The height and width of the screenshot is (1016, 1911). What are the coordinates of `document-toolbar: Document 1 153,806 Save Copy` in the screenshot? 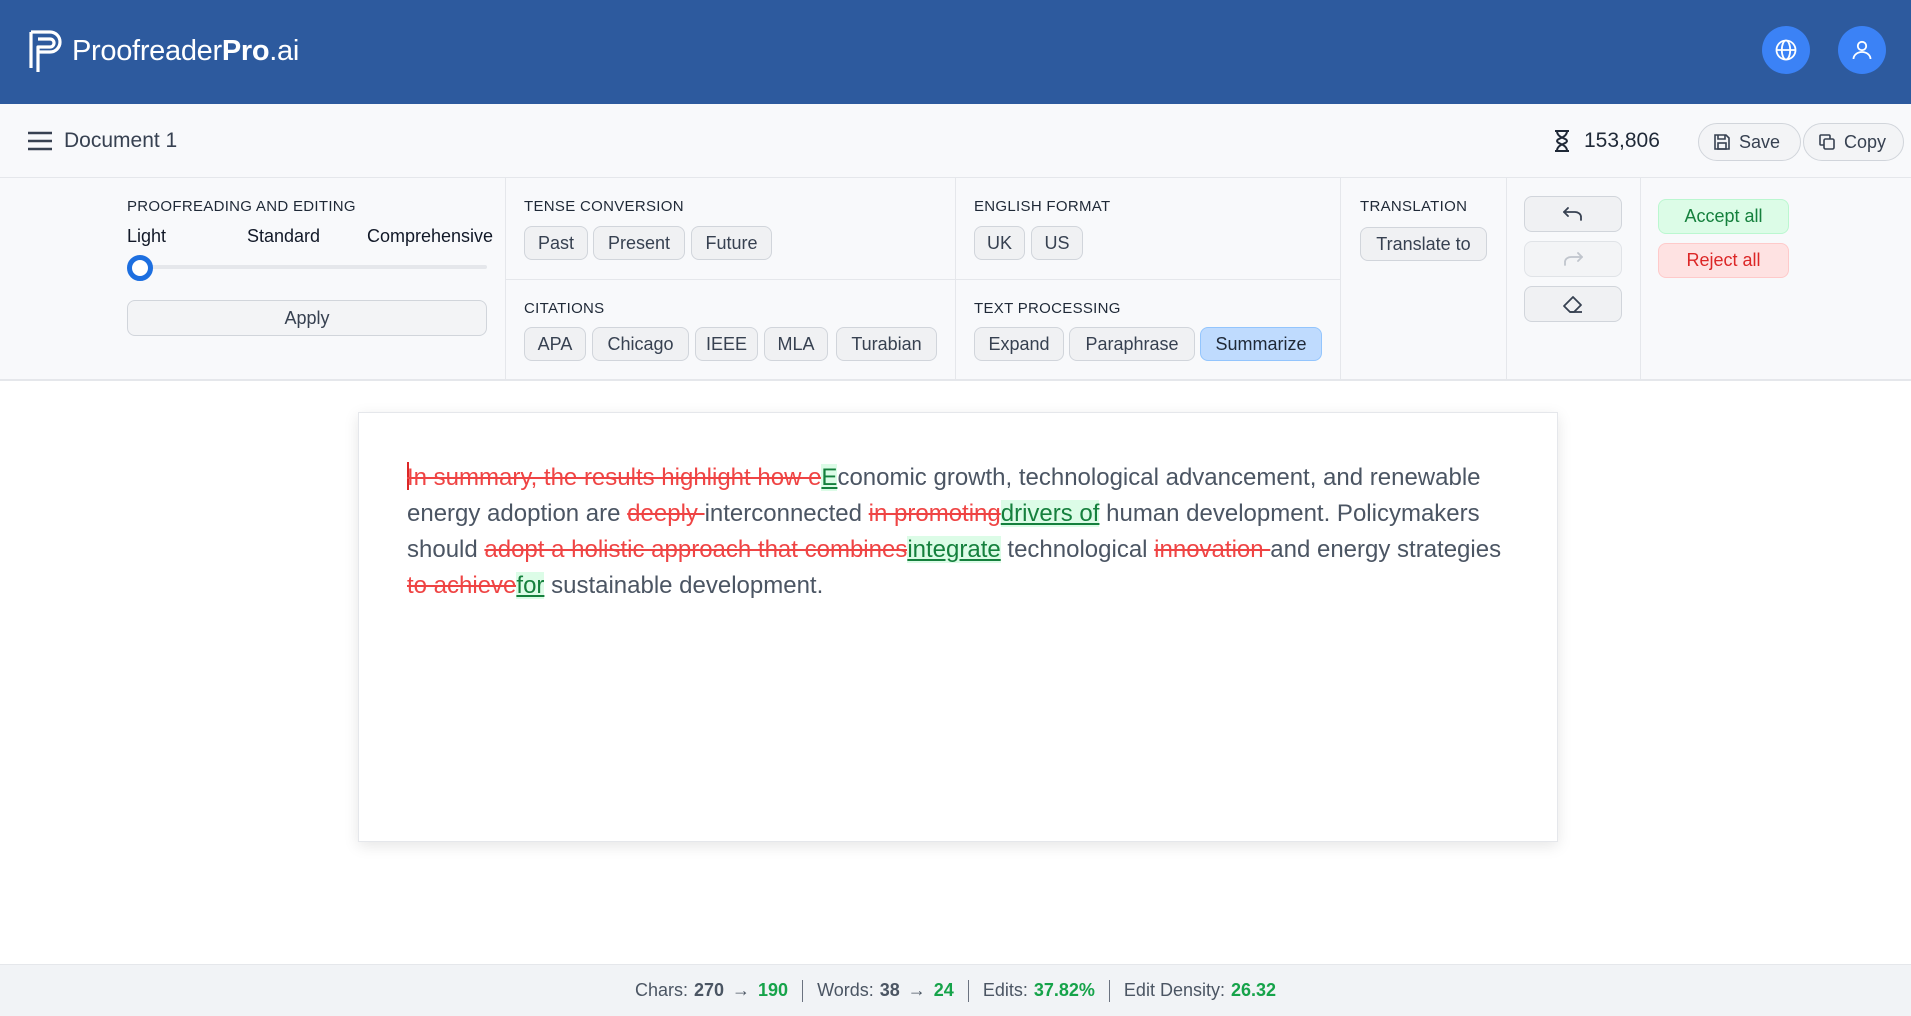 It's located at (955, 141).